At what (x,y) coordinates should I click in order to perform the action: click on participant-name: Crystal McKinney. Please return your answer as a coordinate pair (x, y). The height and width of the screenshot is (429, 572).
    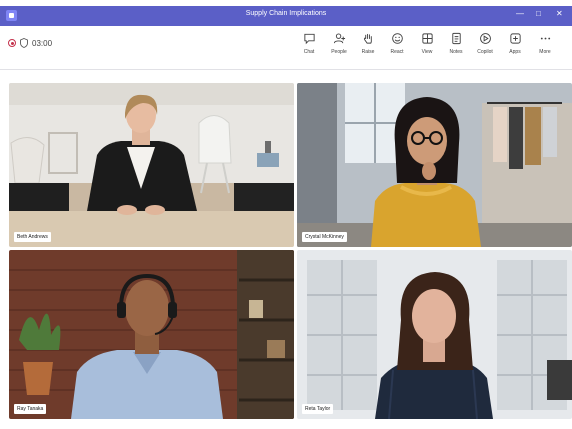
    Looking at the image, I should click on (324, 237).